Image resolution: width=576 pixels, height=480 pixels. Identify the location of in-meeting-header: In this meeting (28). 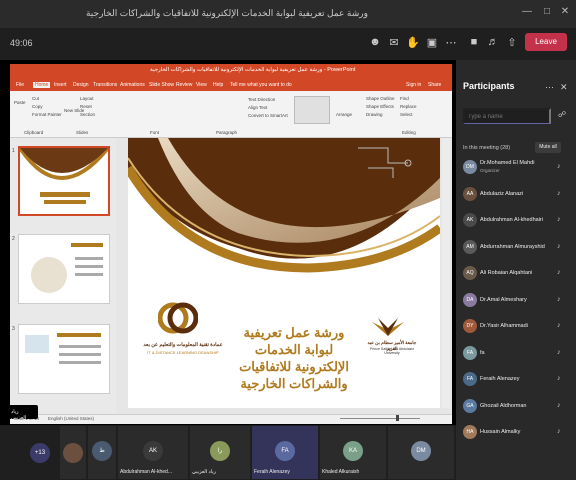
(486, 148).